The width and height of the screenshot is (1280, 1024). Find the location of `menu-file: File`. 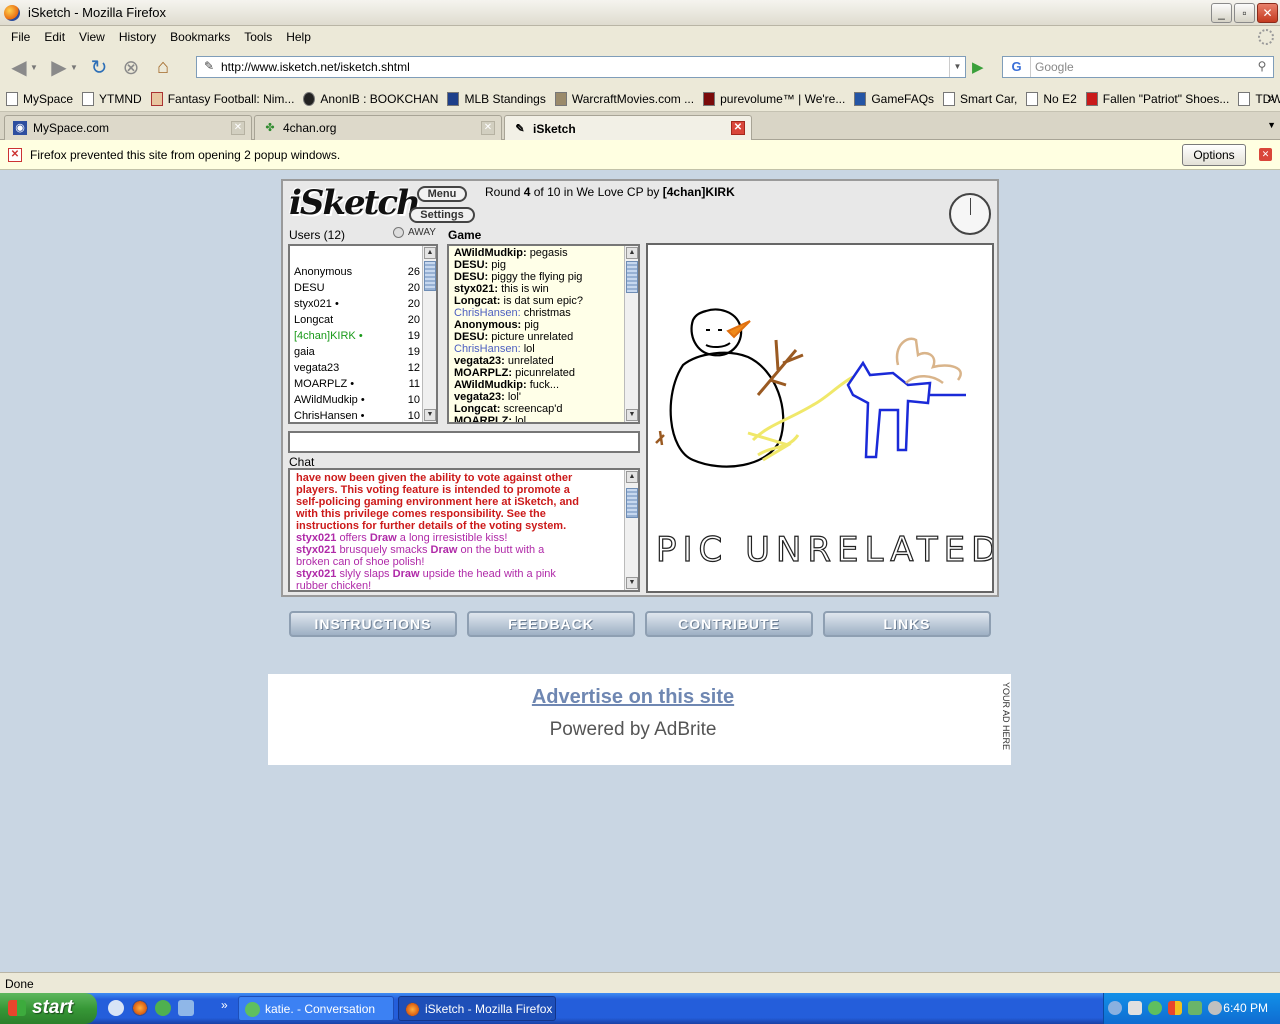

menu-file: File is located at coordinates (20, 37).